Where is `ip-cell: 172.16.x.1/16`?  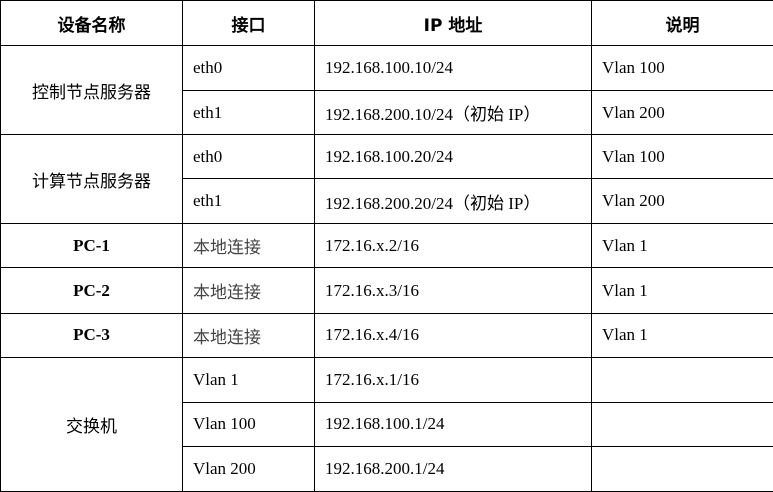 ip-cell: 172.16.x.1/16 is located at coordinates (453, 379).